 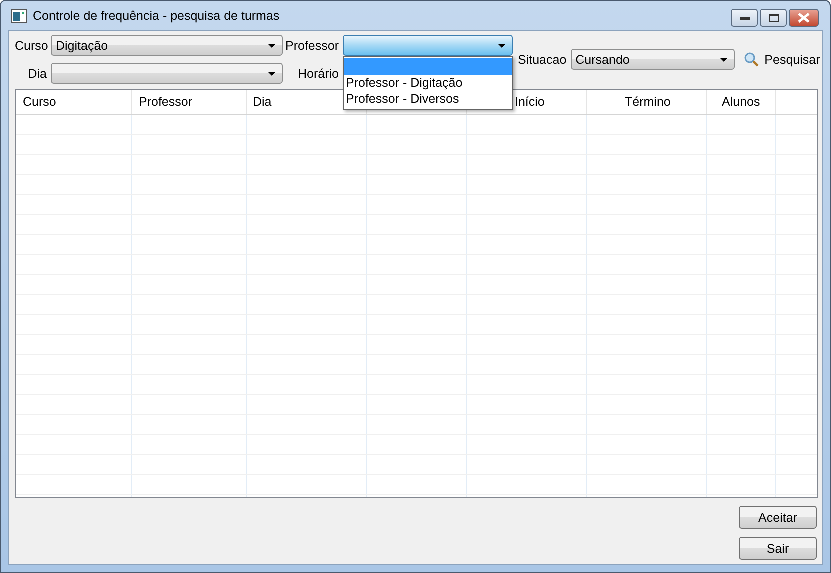 I want to click on column-header: Professor, so click(x=165, y=102).